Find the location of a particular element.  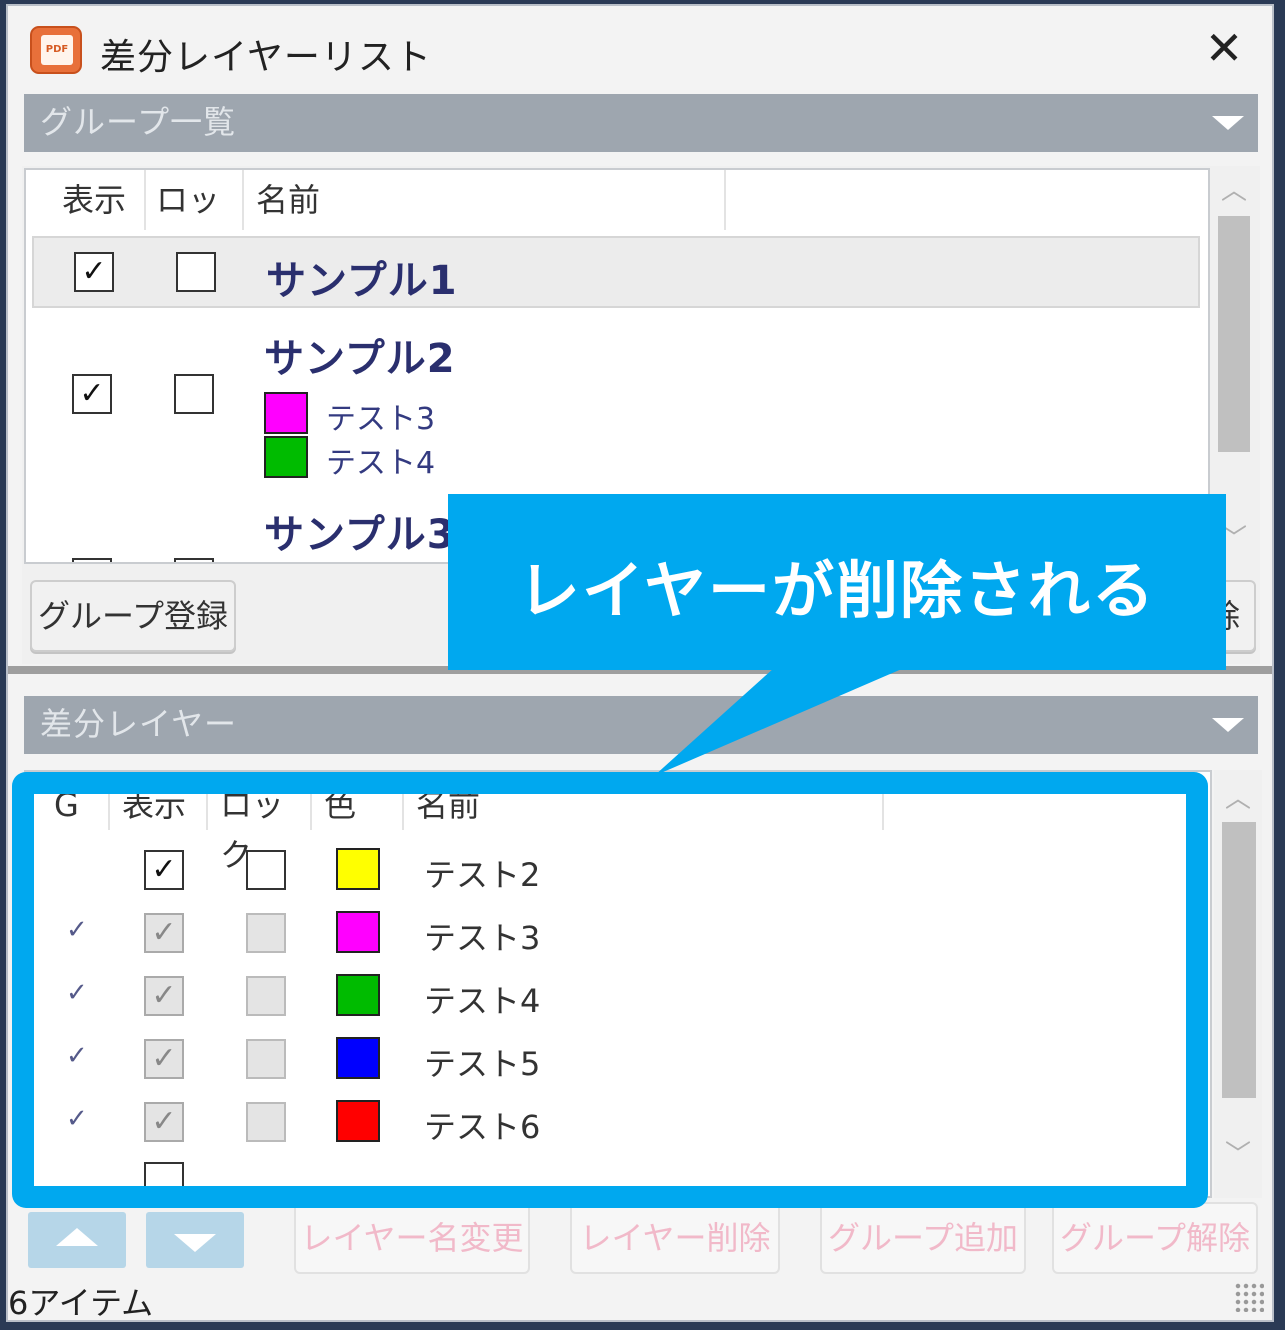

member-layer-name: テスト4 is located at coordinates (381, 463).